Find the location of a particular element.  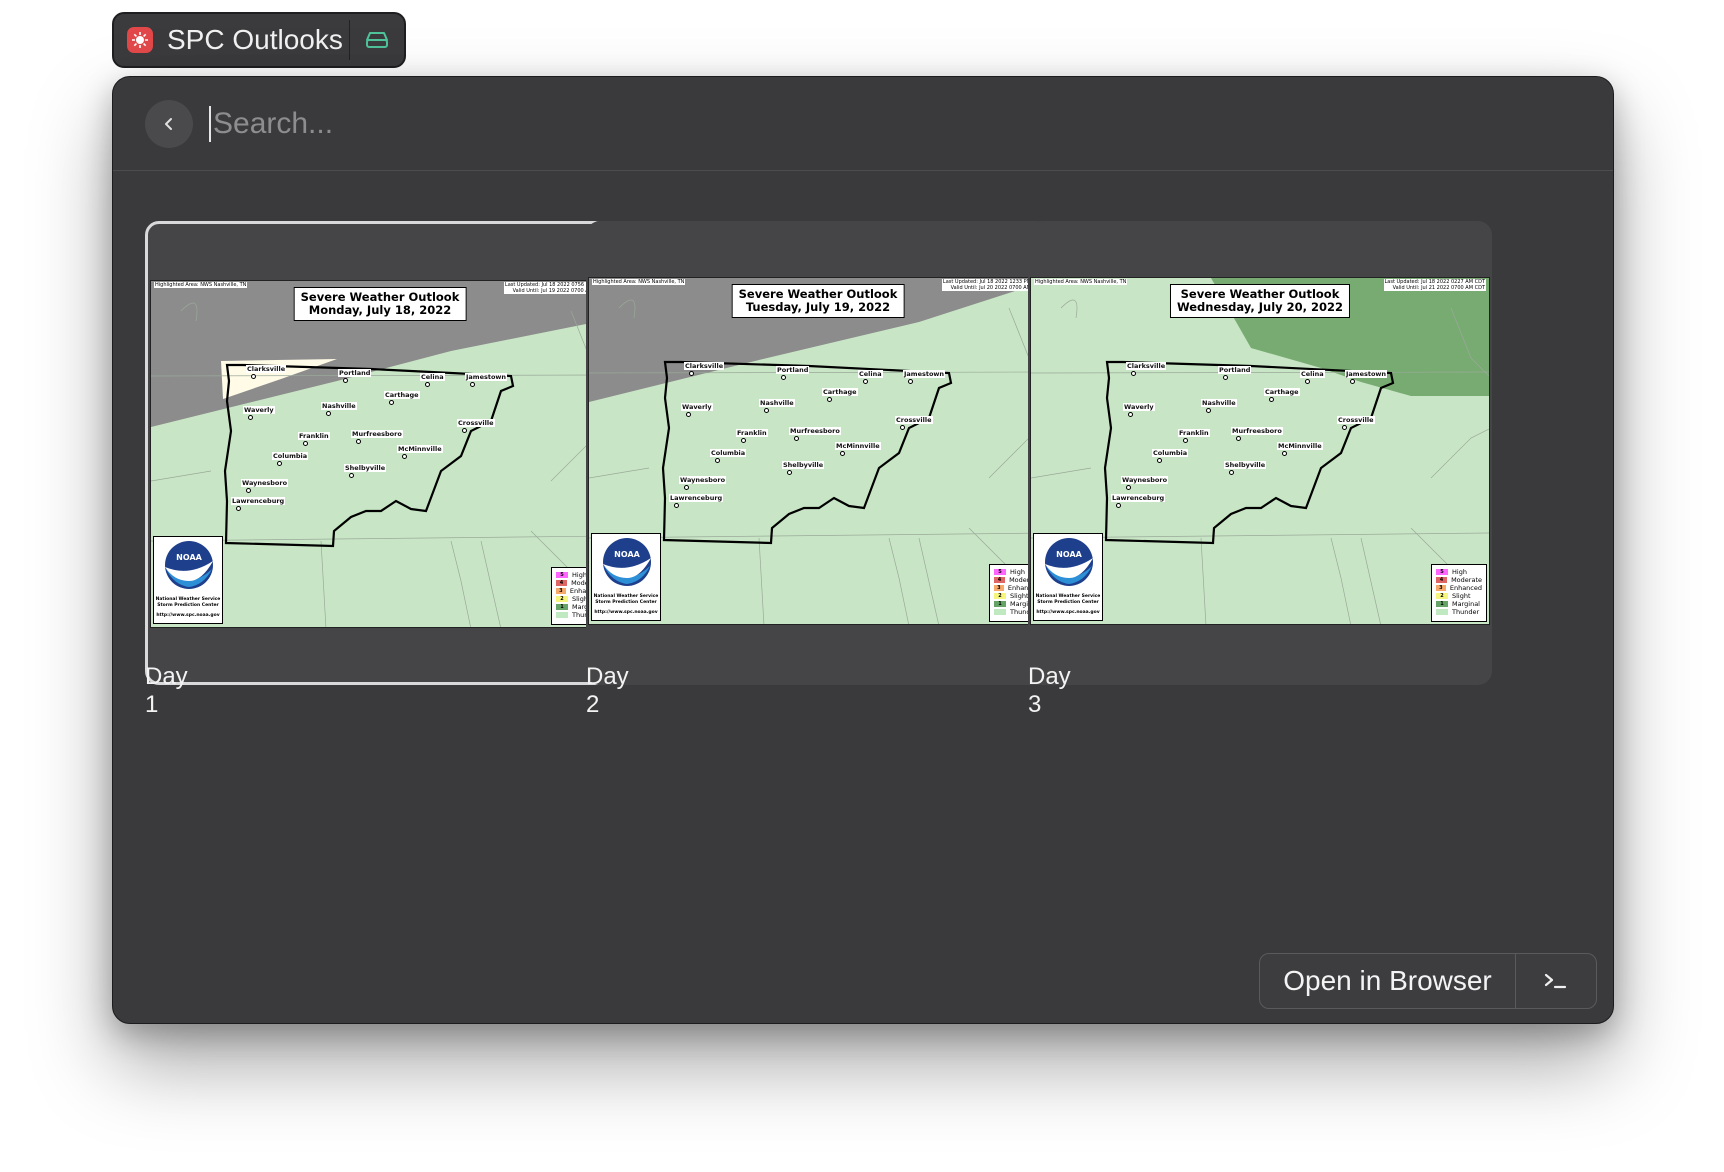

city-label: Portland is located at coordinates (355, 373).